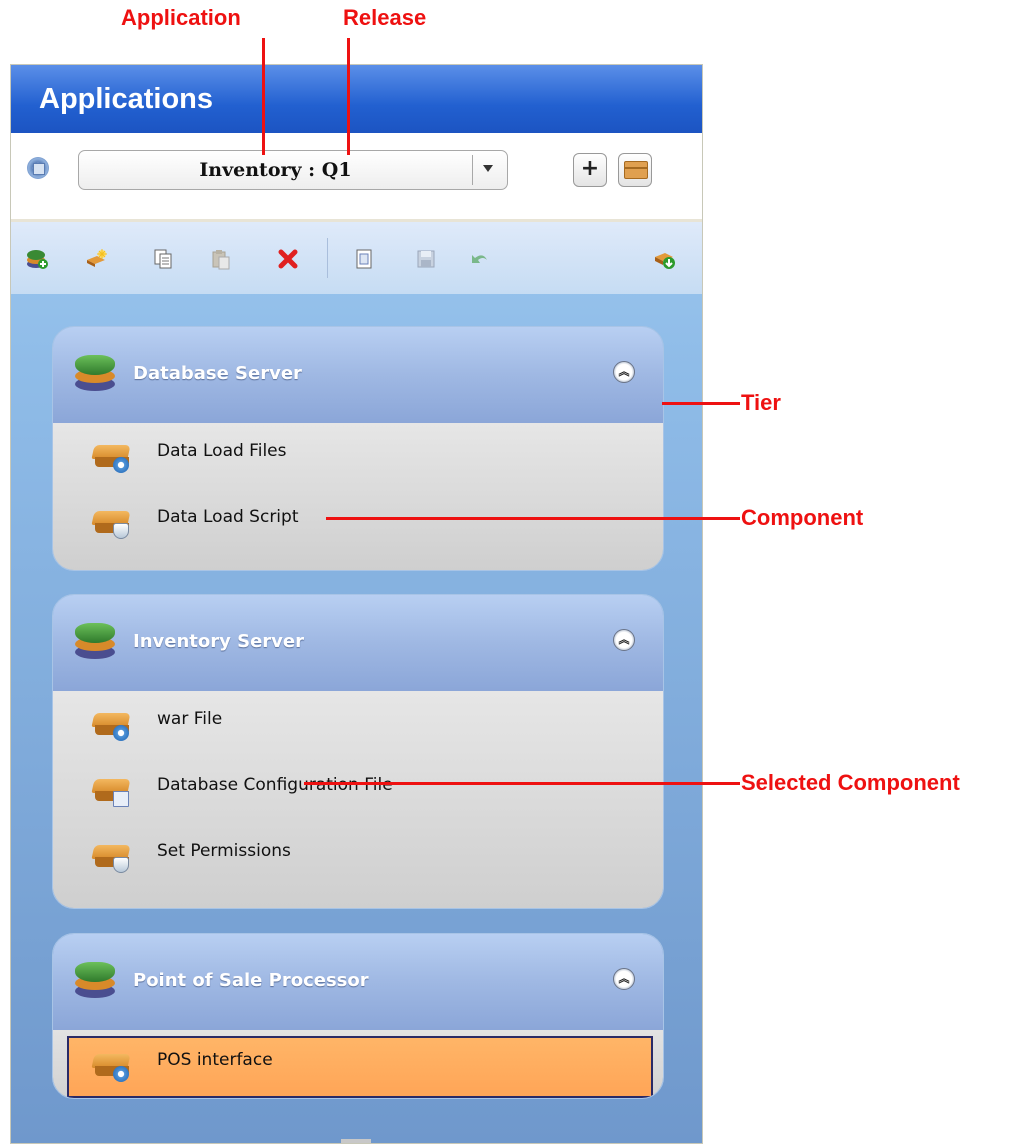 This screenshot has height=1147, width=1015. Describe the element at coordinates (327, 258) in the screenshot. I see `toolbar-separator` at that location.